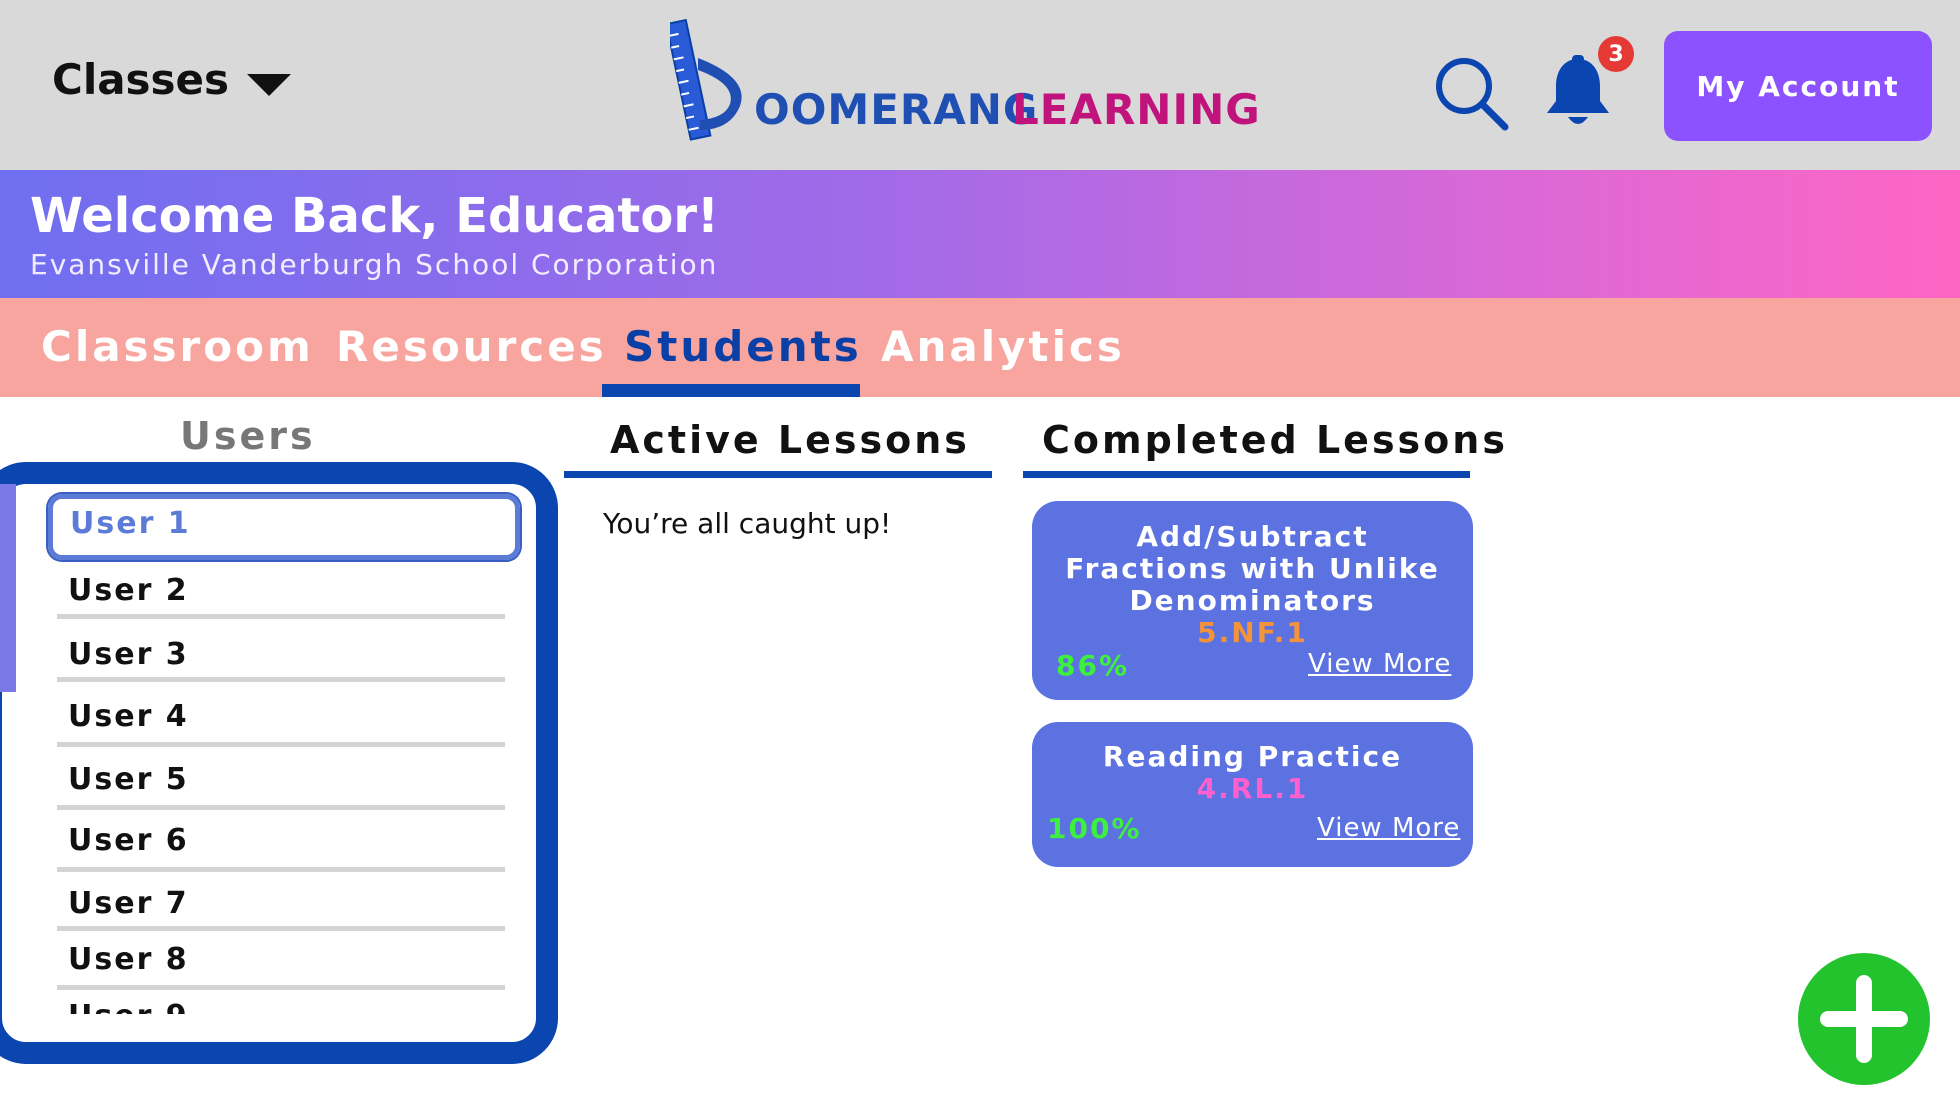  I want to click on user-list-item: User 7, so click(128, 903).